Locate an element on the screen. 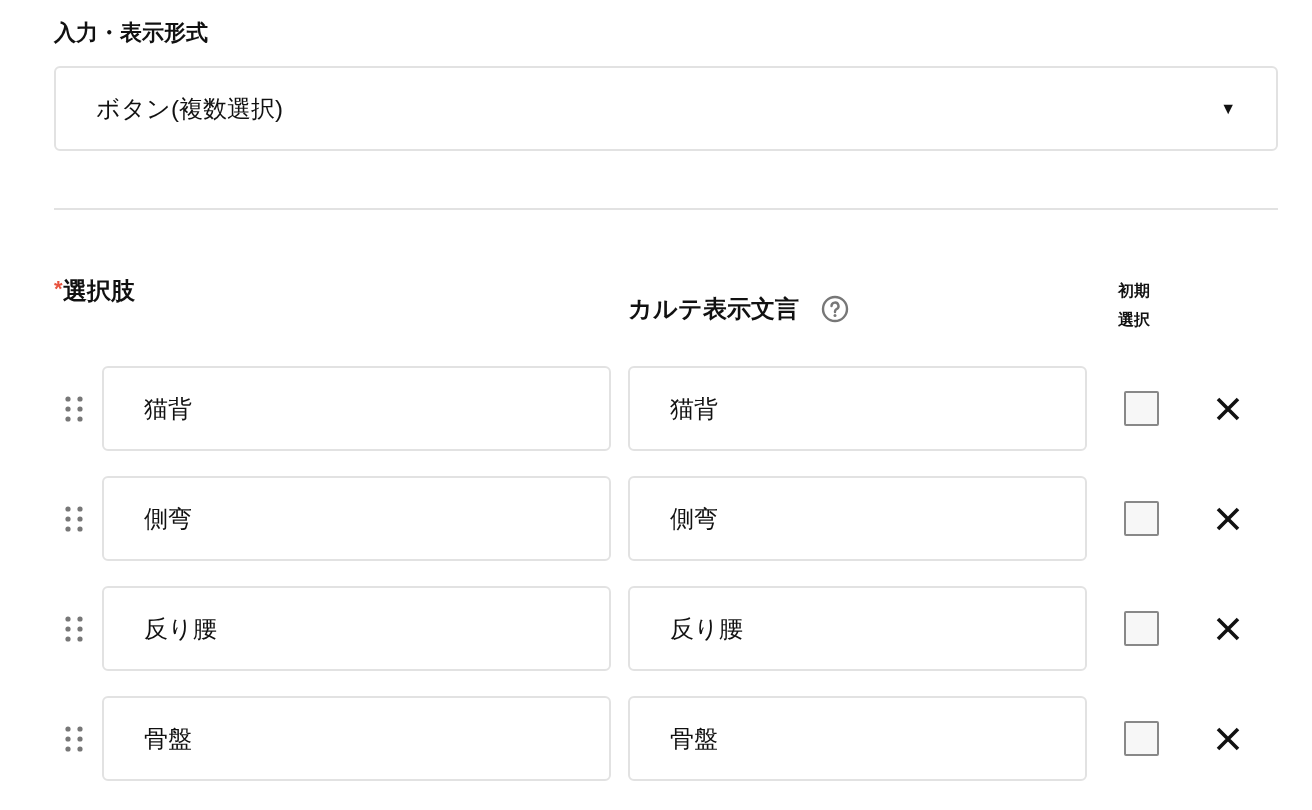 The image size is (1312, 810). column-heading: 初期 選択 is located at coordinates (1134, 305).